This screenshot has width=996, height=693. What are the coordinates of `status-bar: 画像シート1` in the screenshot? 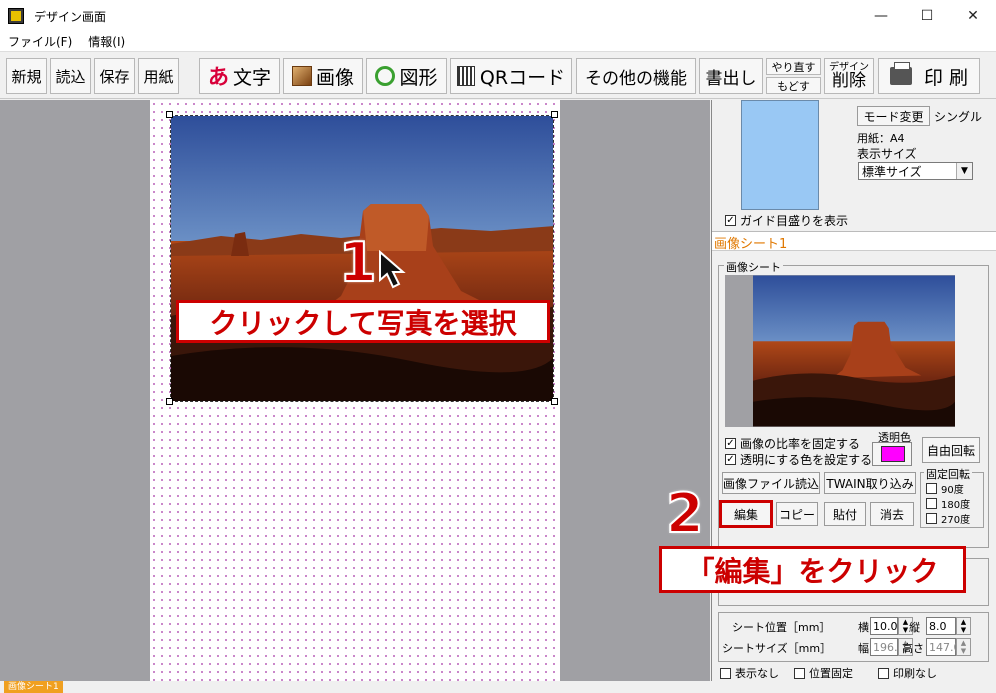 It's located at (498, 687).